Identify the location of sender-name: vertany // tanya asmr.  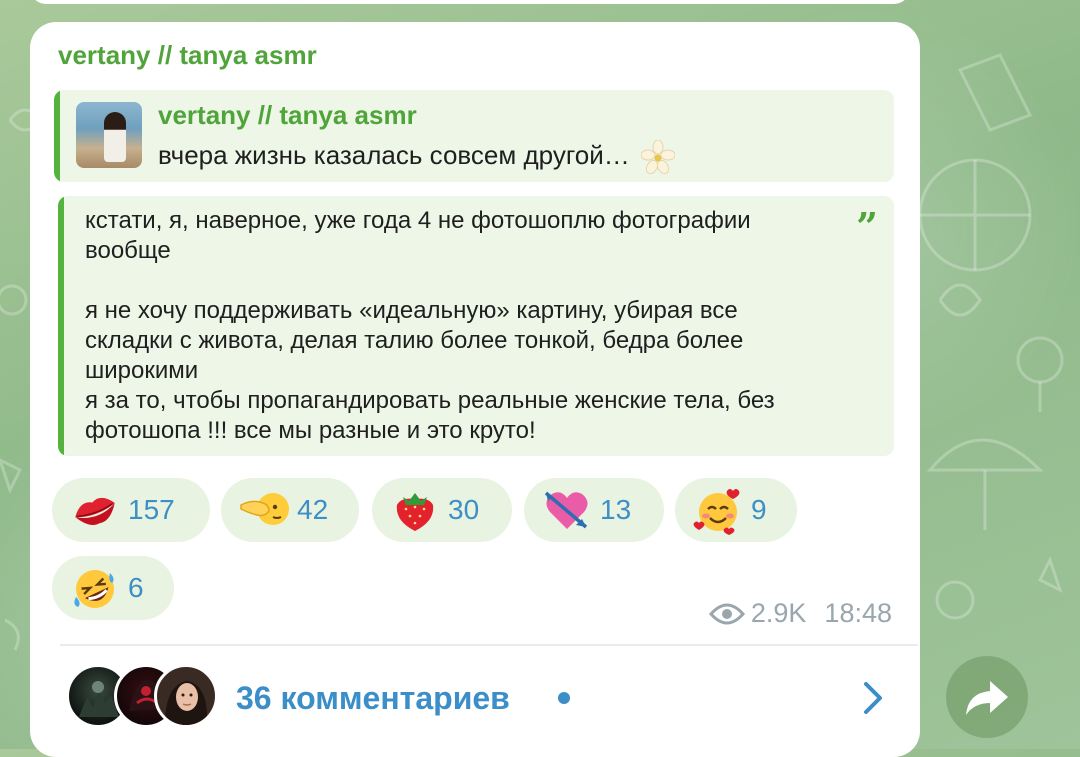
(187, 55).